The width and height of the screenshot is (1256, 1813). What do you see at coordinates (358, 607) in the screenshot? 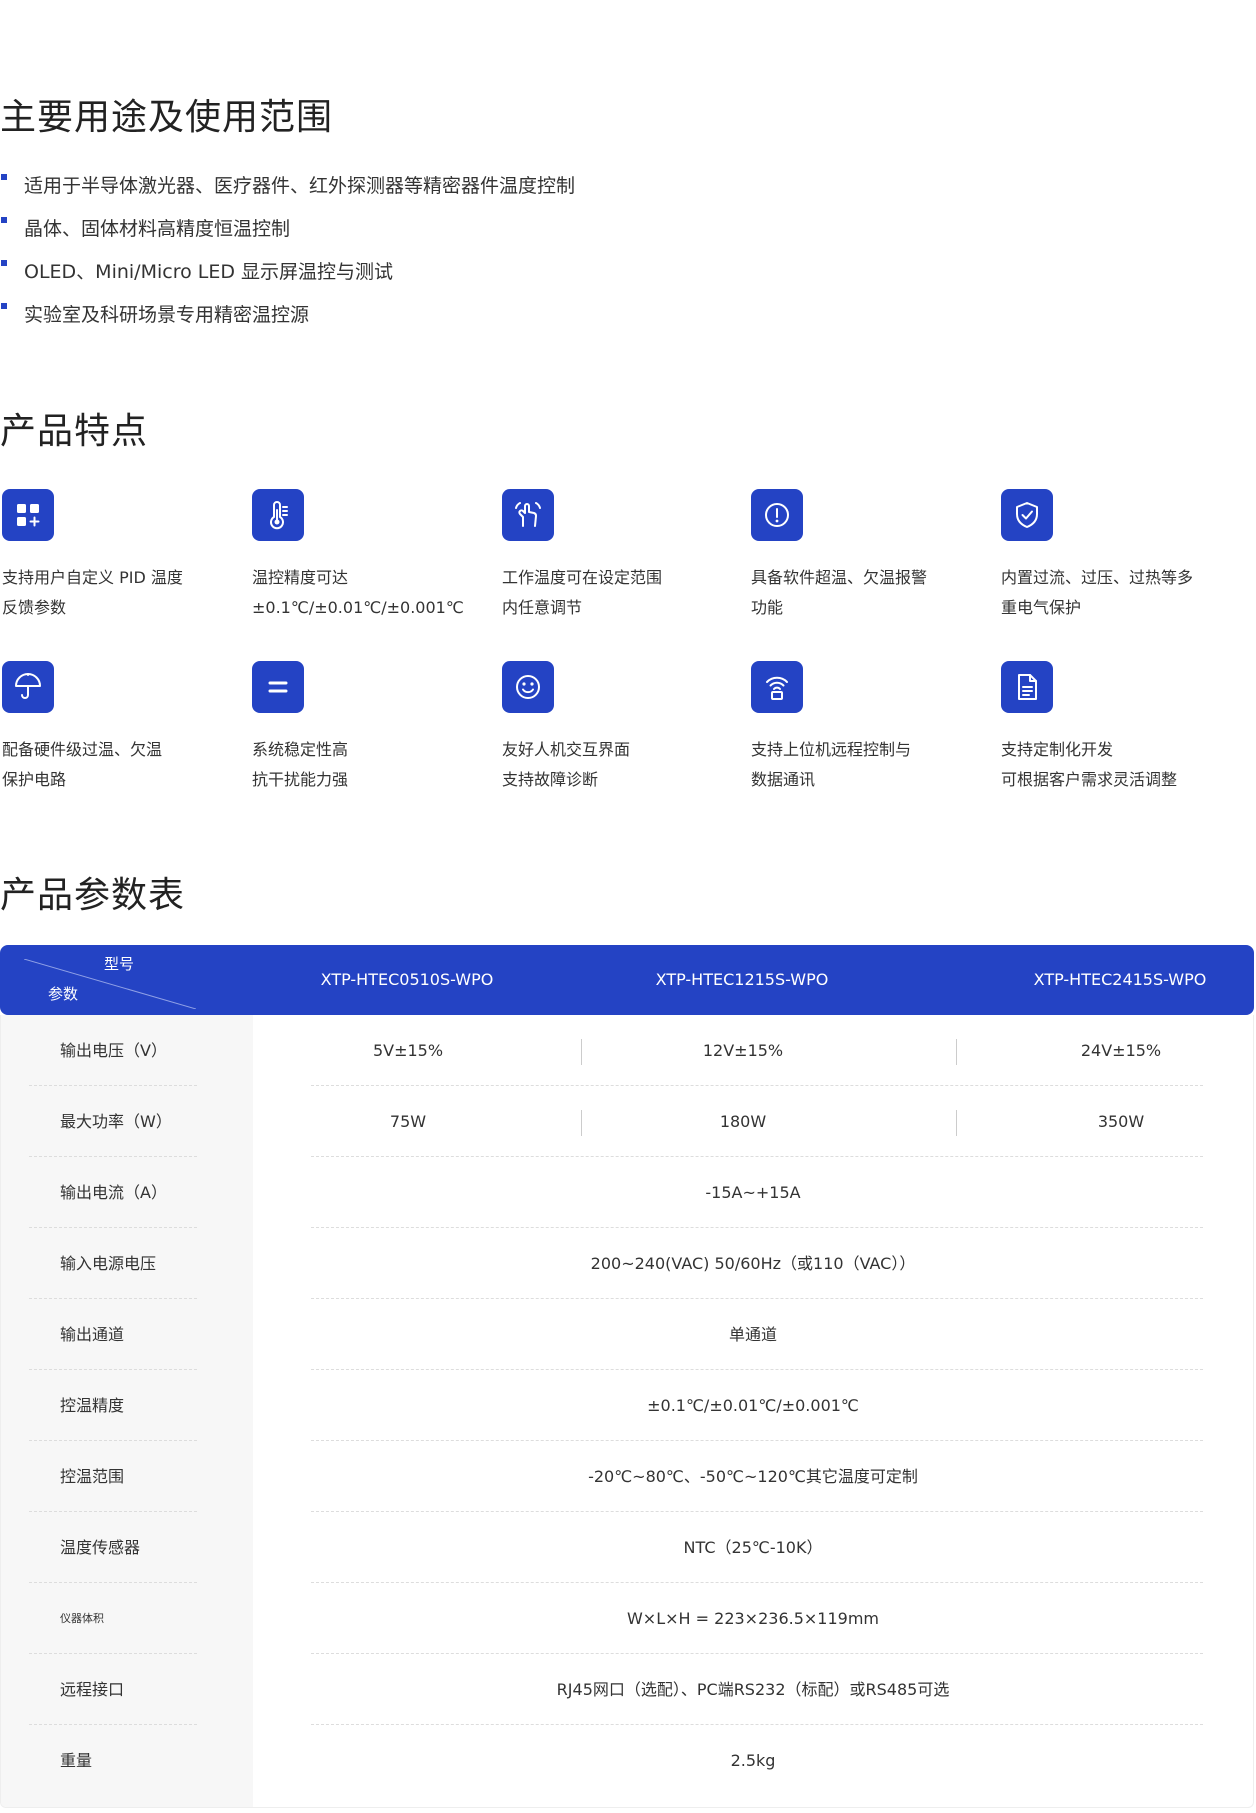
I see `feature-text-line: ±0.1℃/±0.01℃/±0.001℃` at bounding box center [358, 607].